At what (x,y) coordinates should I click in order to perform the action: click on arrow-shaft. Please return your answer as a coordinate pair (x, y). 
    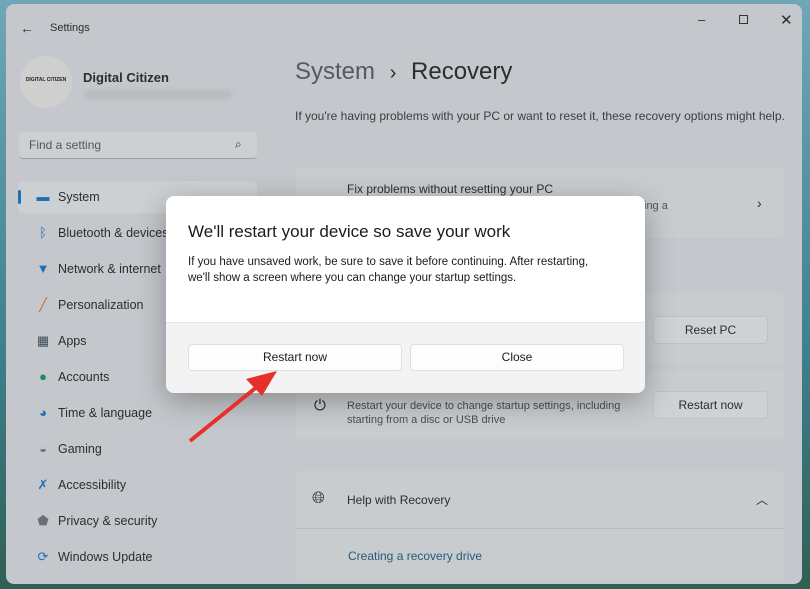
    Looking at the image, I should click on (224, 413).